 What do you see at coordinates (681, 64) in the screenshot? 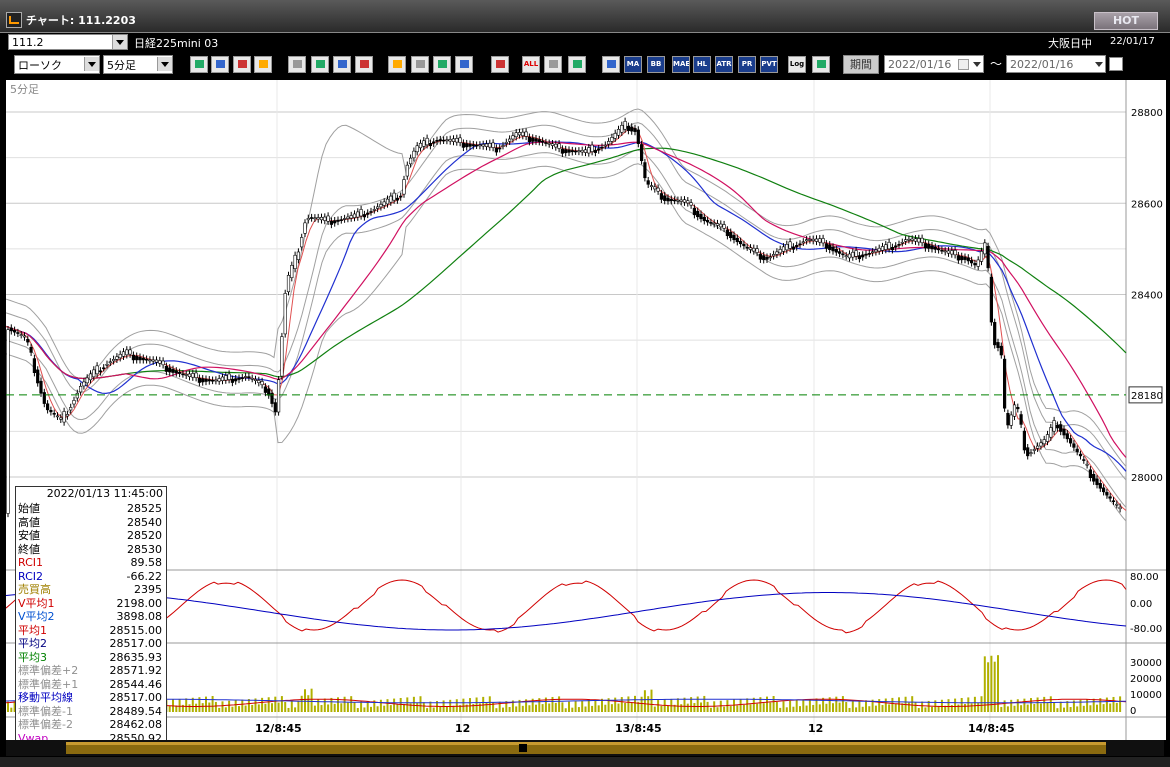
I see `indicator-mae-button: MAE` at bounding box center [681, 64].